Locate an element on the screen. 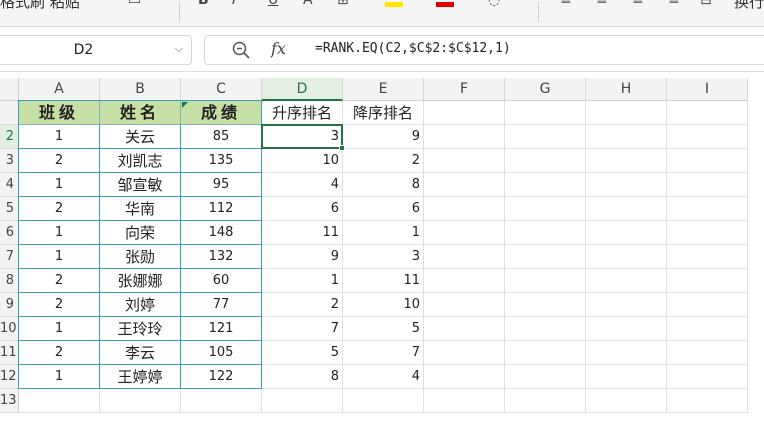 The image size is (764, 432). cell-b12: 王婷婷 is located at coordinates (140, 377).